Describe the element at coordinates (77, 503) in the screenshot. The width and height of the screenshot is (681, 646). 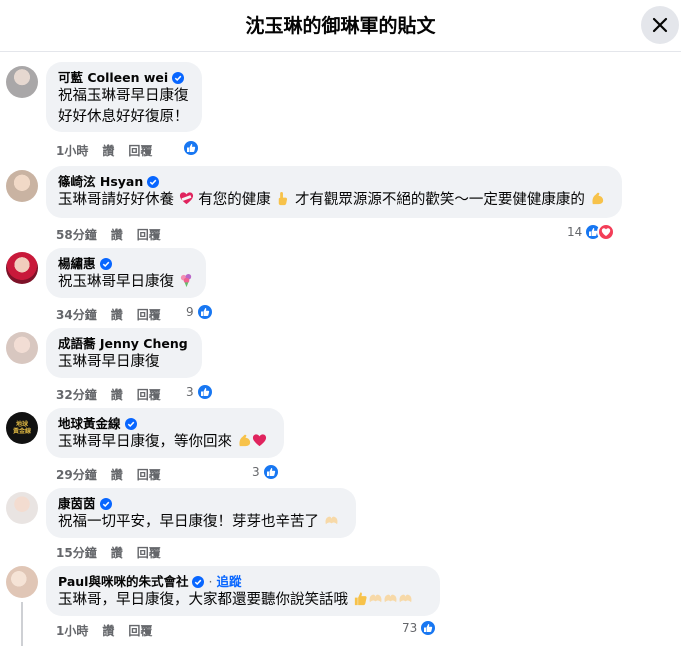
I see `commenter-name: 康茵茵` at that location.